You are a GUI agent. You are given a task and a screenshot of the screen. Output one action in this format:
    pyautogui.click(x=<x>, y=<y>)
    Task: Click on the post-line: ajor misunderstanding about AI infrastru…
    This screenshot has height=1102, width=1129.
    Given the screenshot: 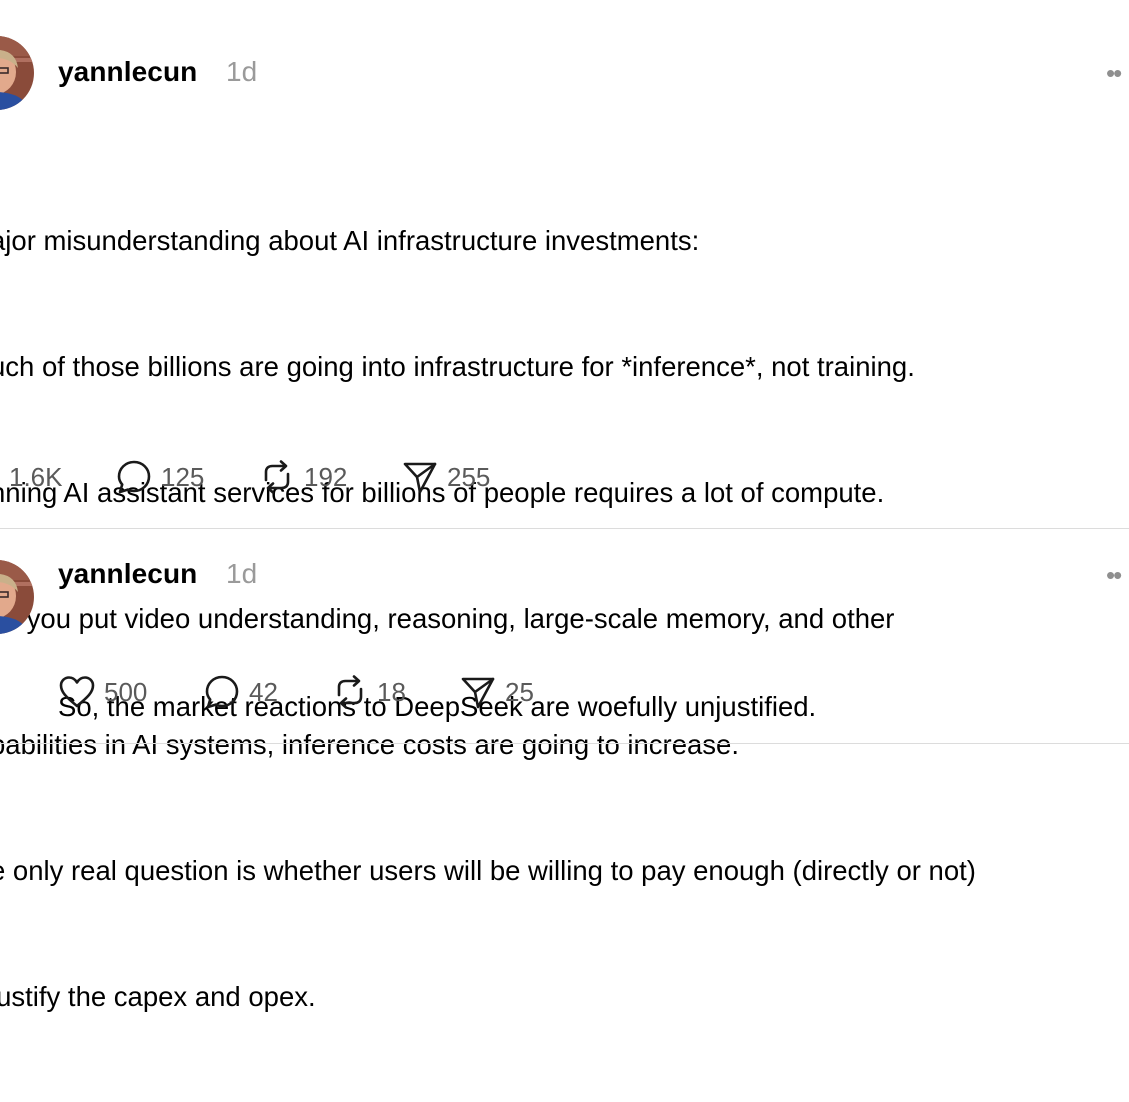 What is the action you would take?
    pyautogui.click(x=350, y=240)
    